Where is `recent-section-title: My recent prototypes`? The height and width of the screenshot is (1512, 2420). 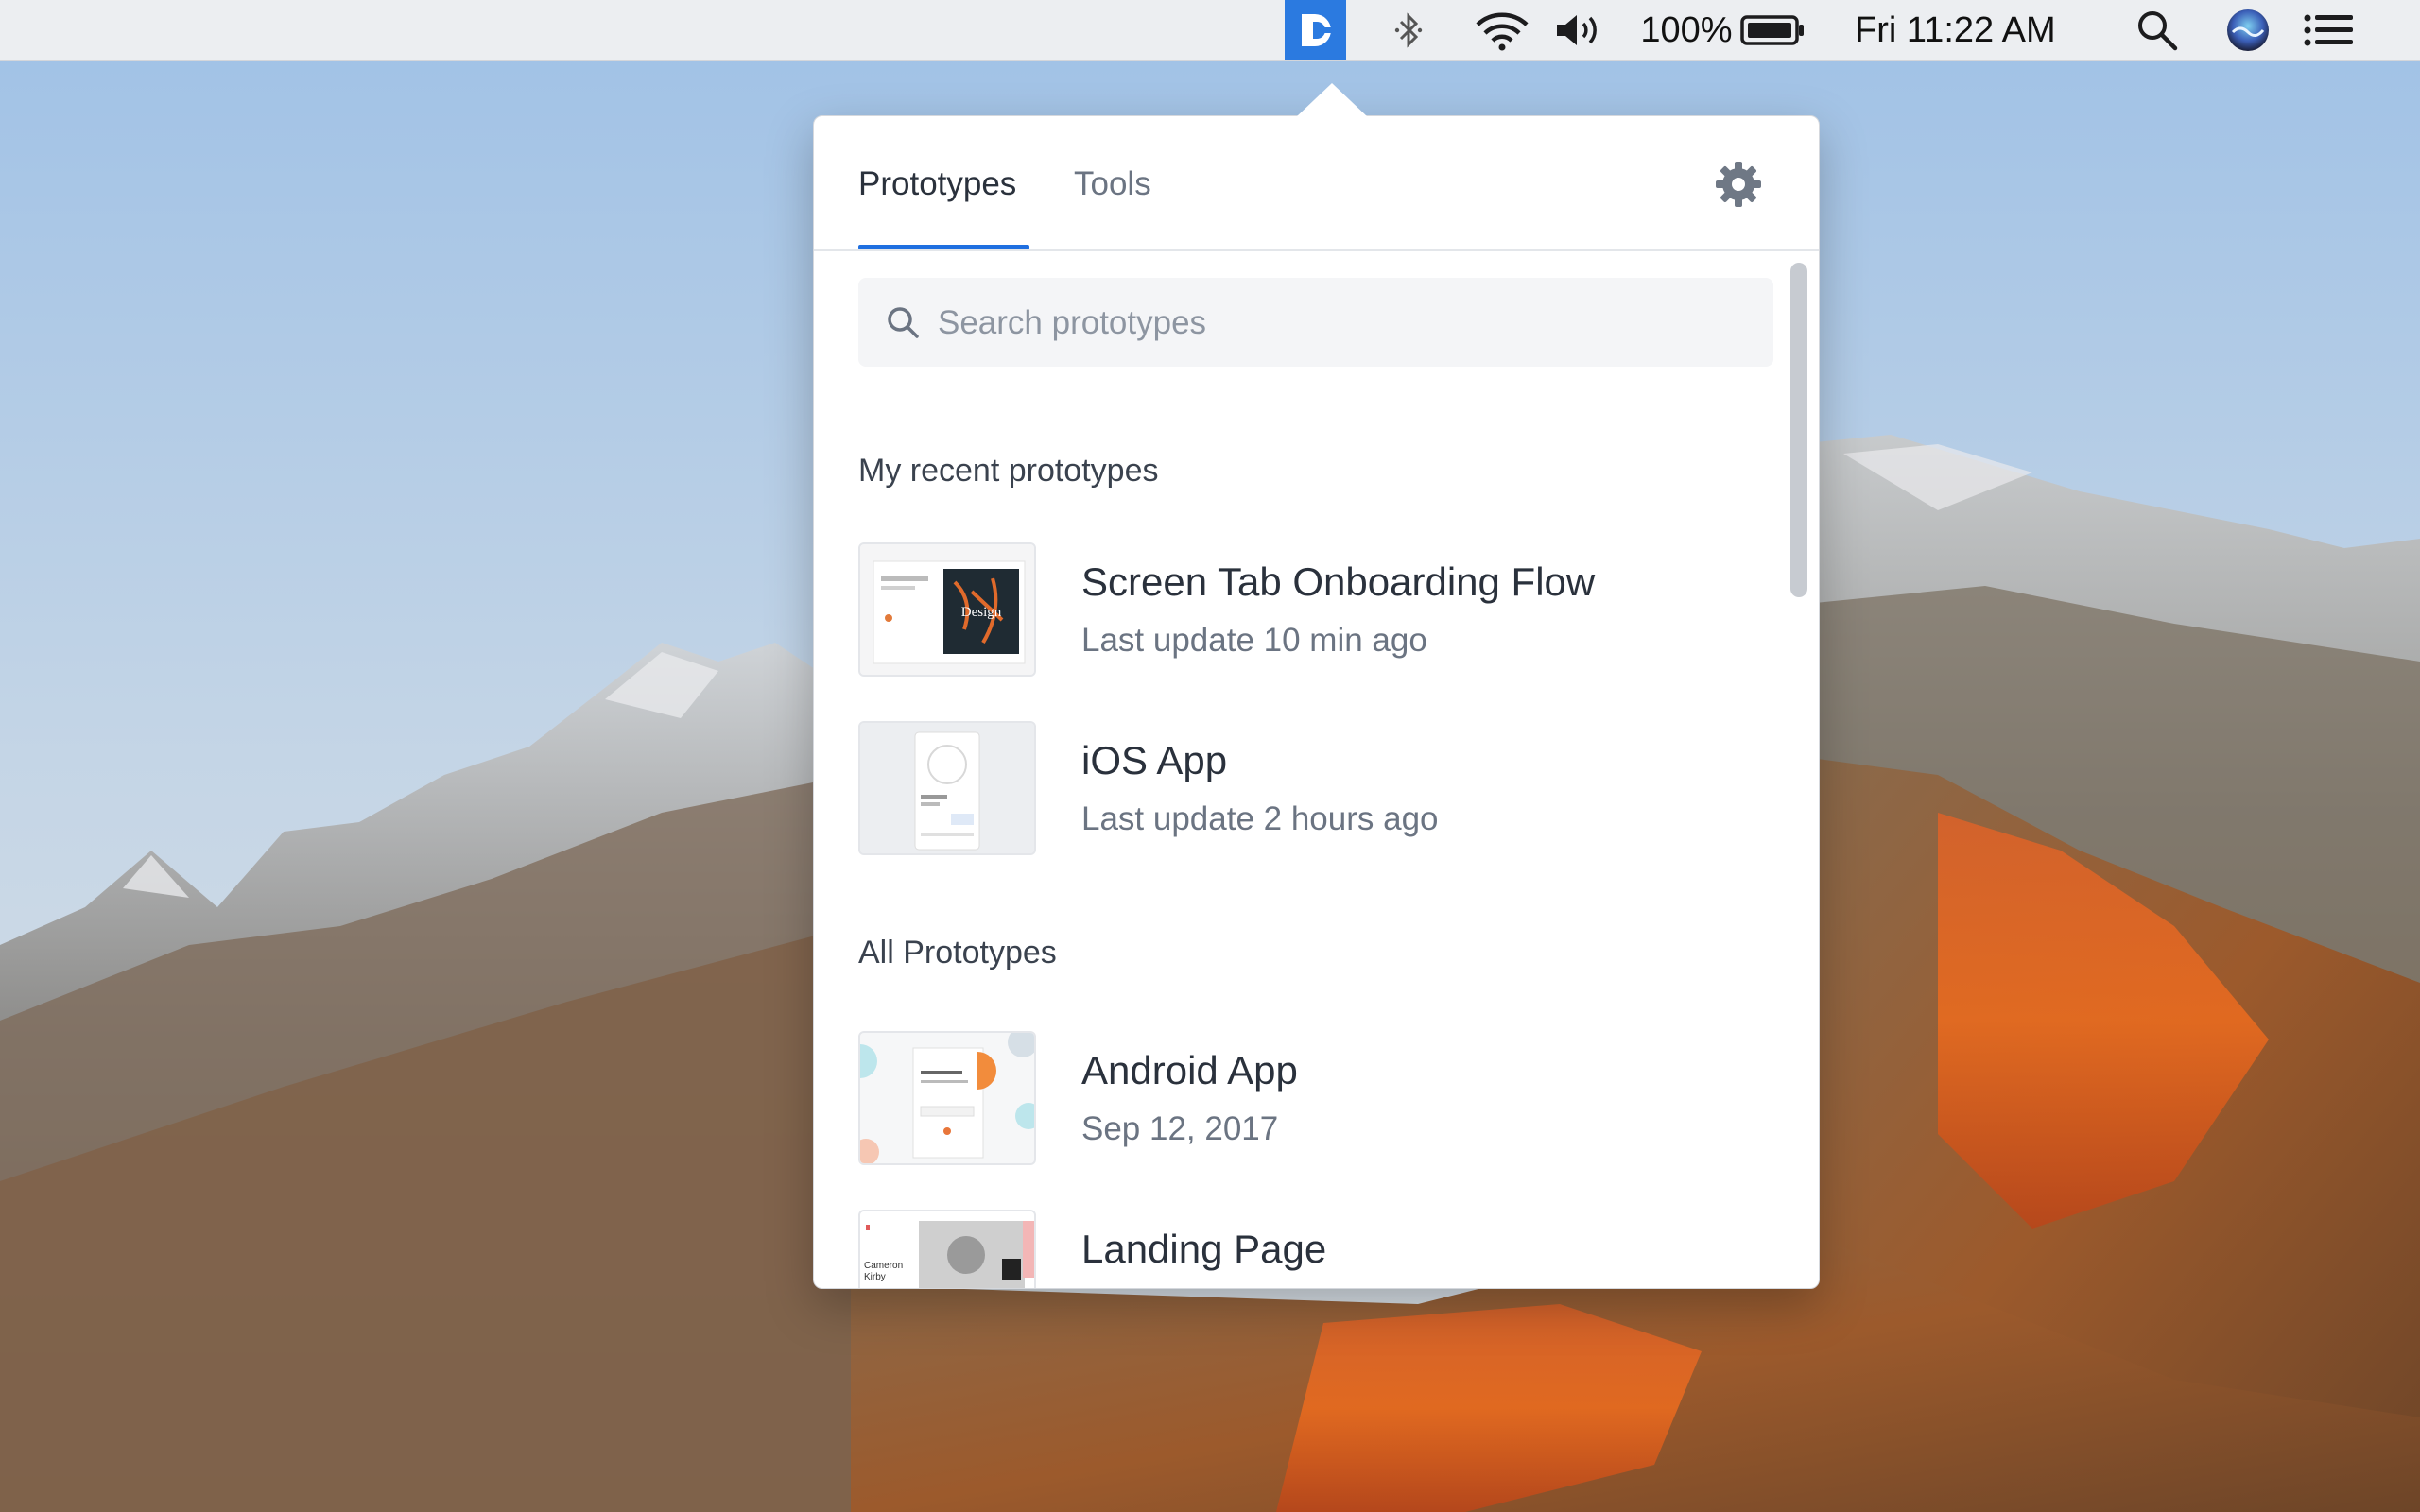 recent-section-title: My recent prototypes is located at coordinates (1008, 471).